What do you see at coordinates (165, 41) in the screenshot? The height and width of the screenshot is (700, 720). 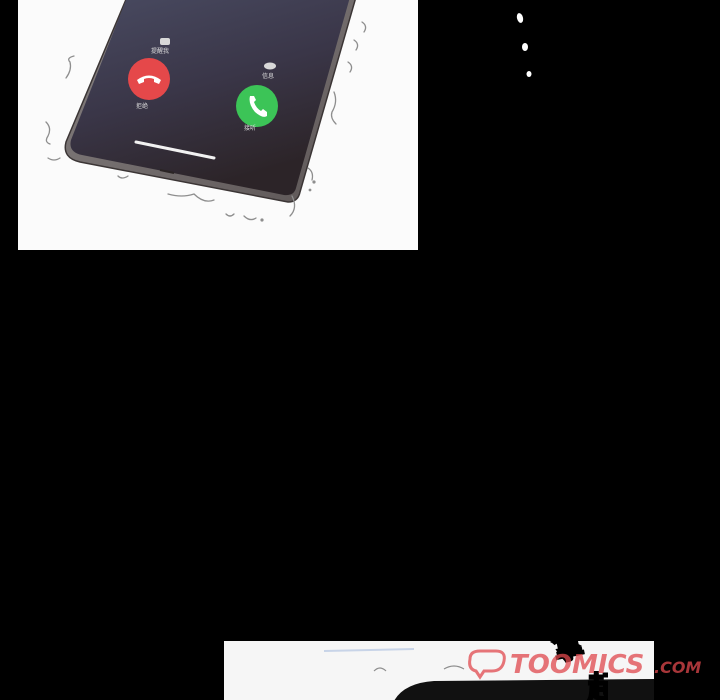 I see `alarm-icon` at bounding box center [165, 41].